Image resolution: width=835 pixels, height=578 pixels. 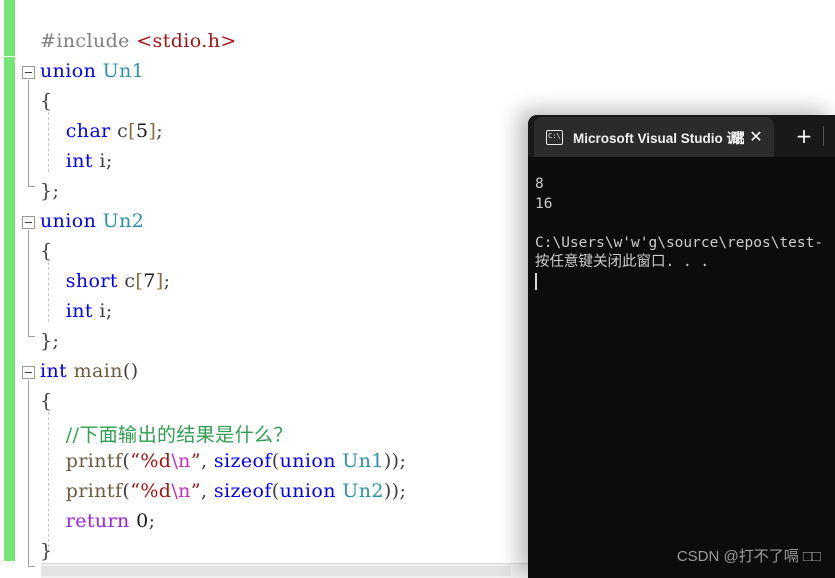 What do you see at coordinates (536, 281) in the screenshot?
I see `text-caret` at bounding box center [536, 281].